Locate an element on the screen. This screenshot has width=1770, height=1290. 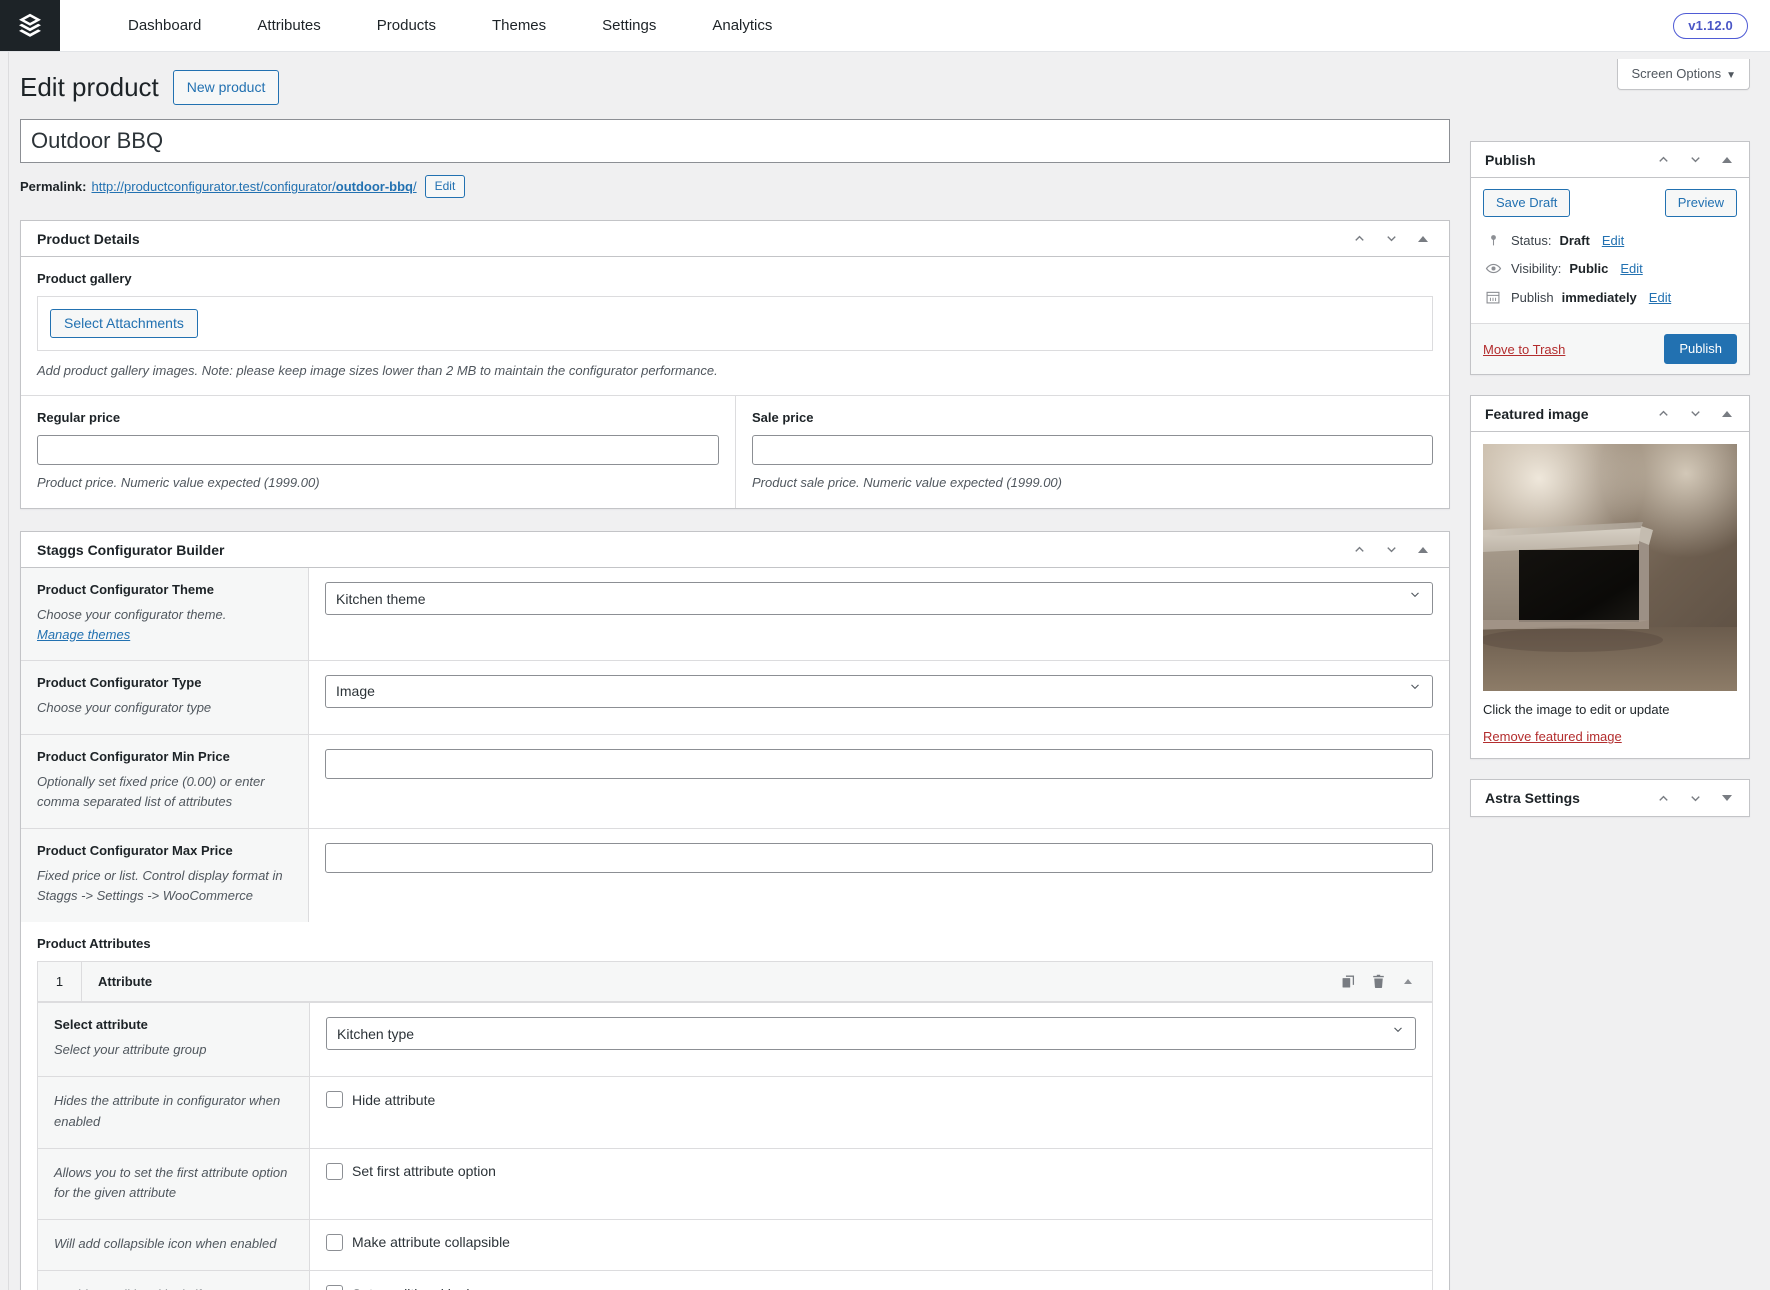
configurator-type-field-cell: Image is located at coordinates (879, 697).